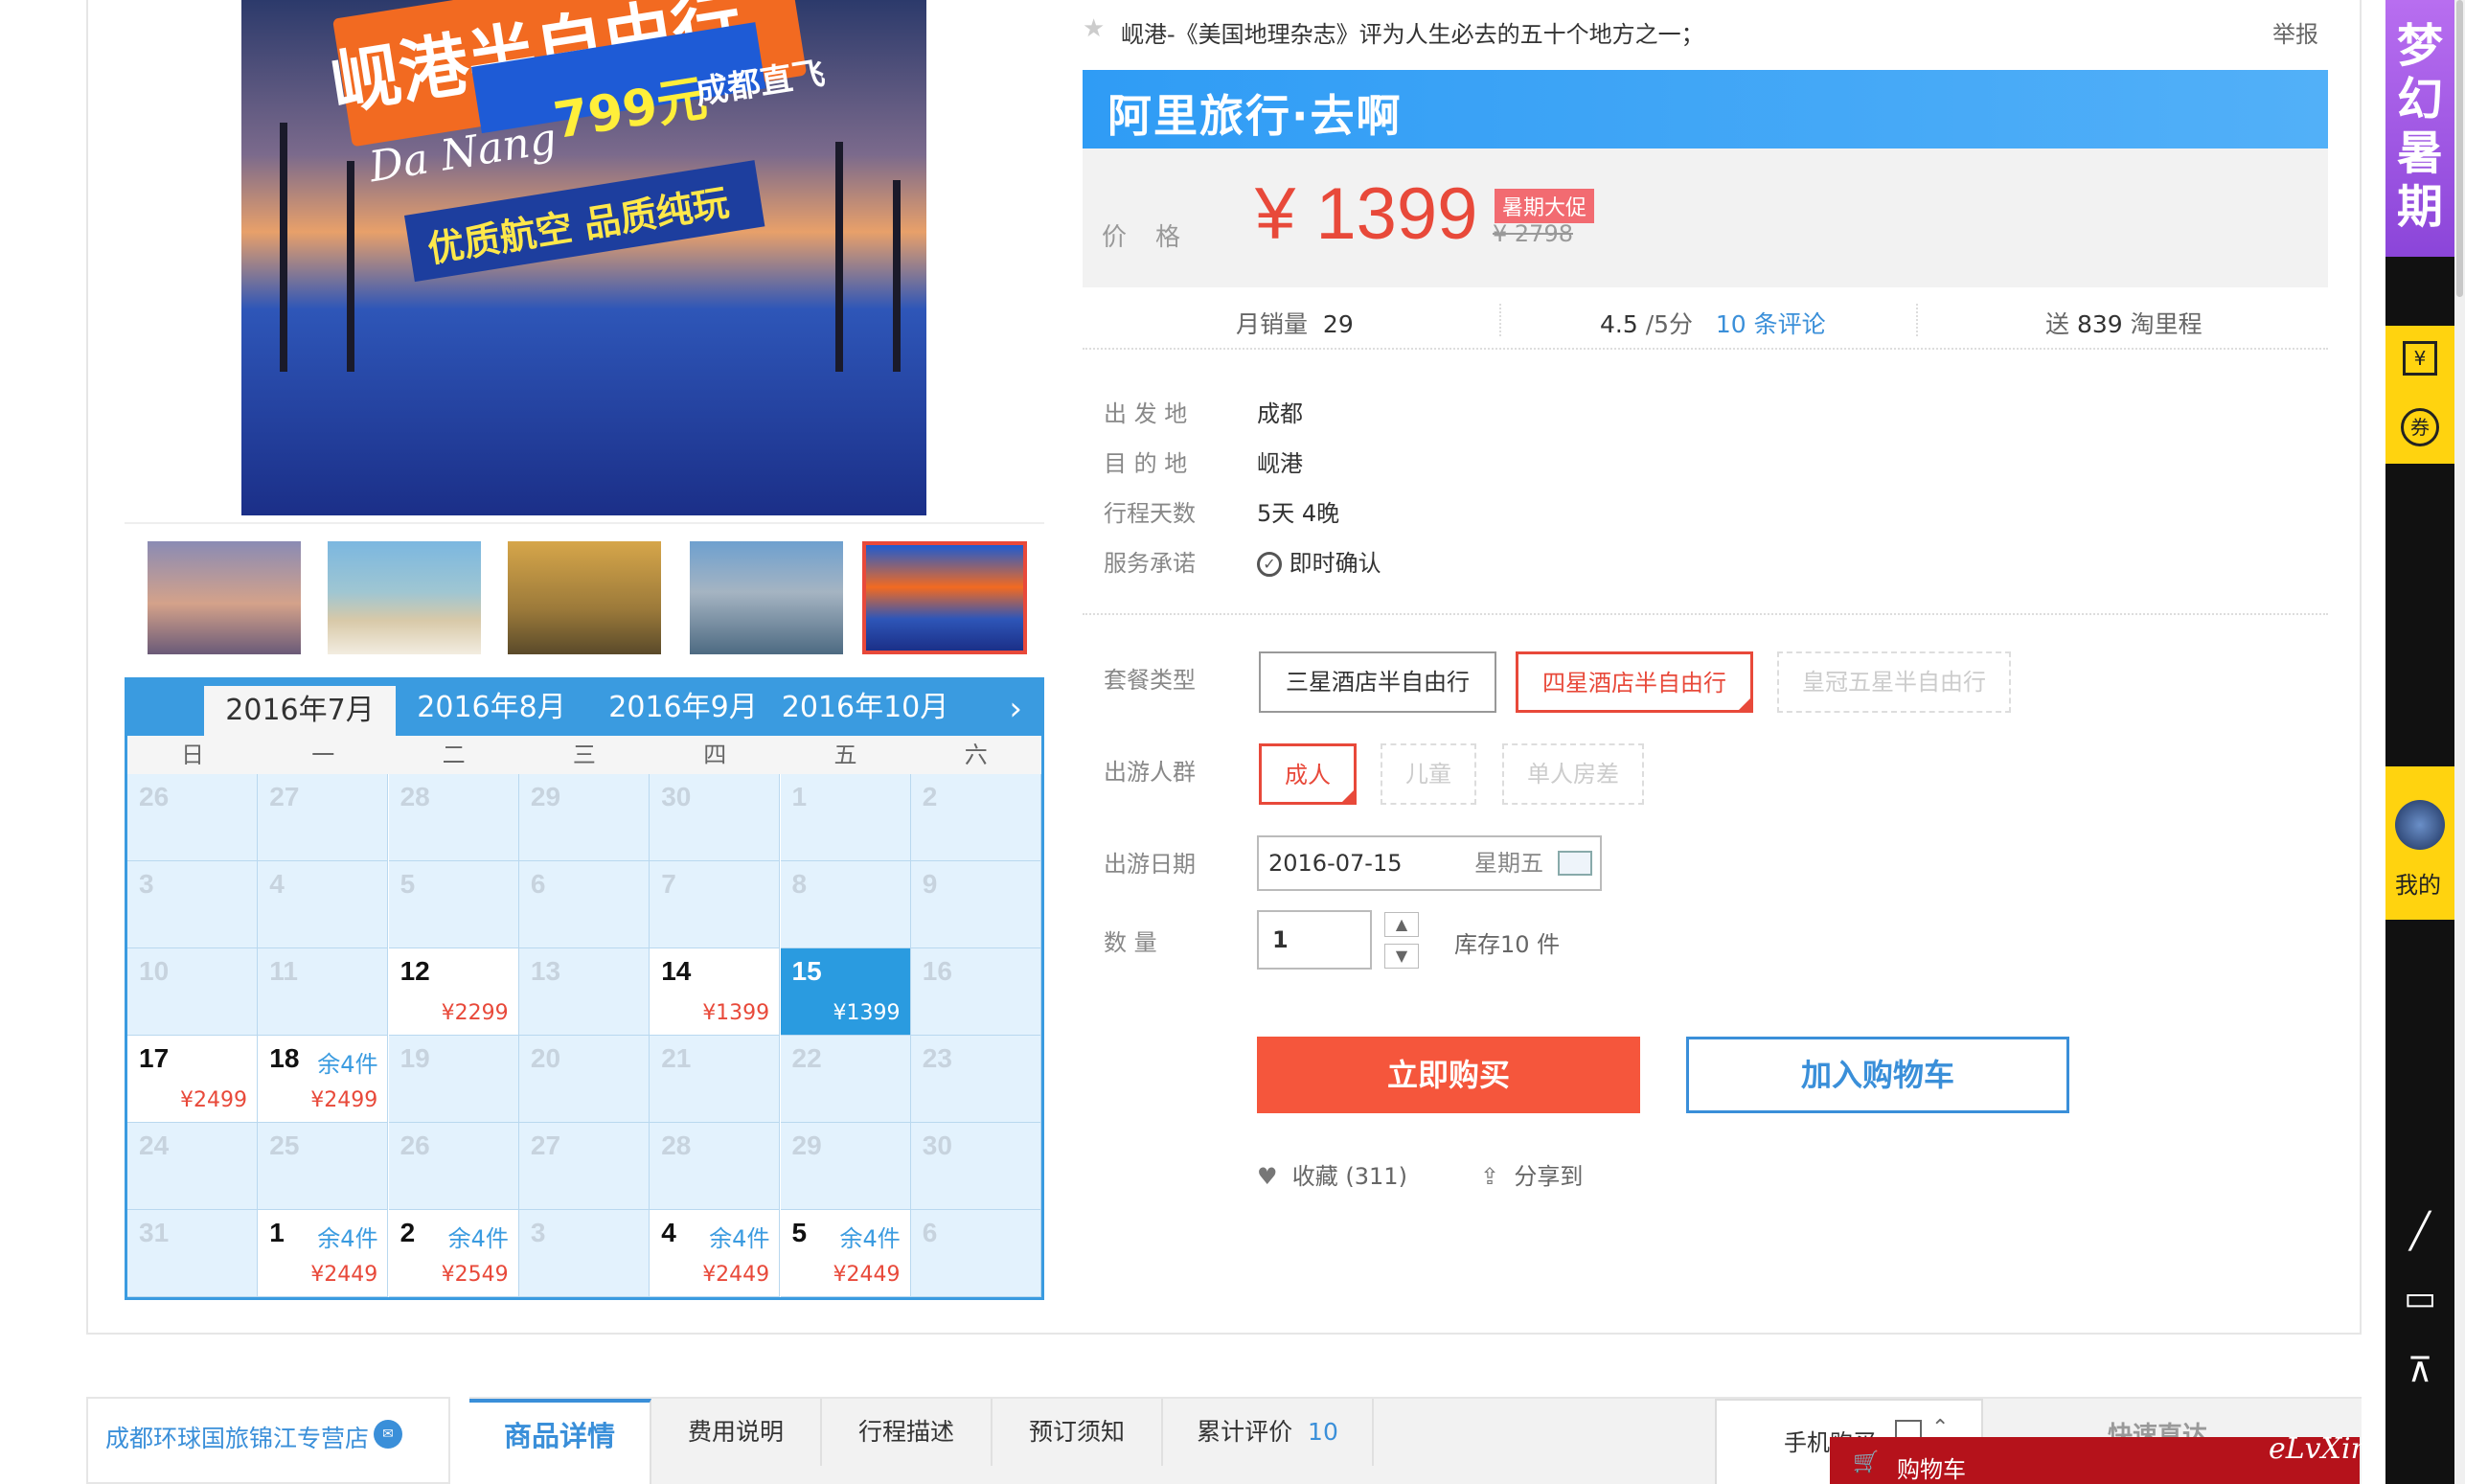 The width and height of the screenshot is (2465, 1484). I want to click on calendar-day-number: 23, so click(937, 1058).